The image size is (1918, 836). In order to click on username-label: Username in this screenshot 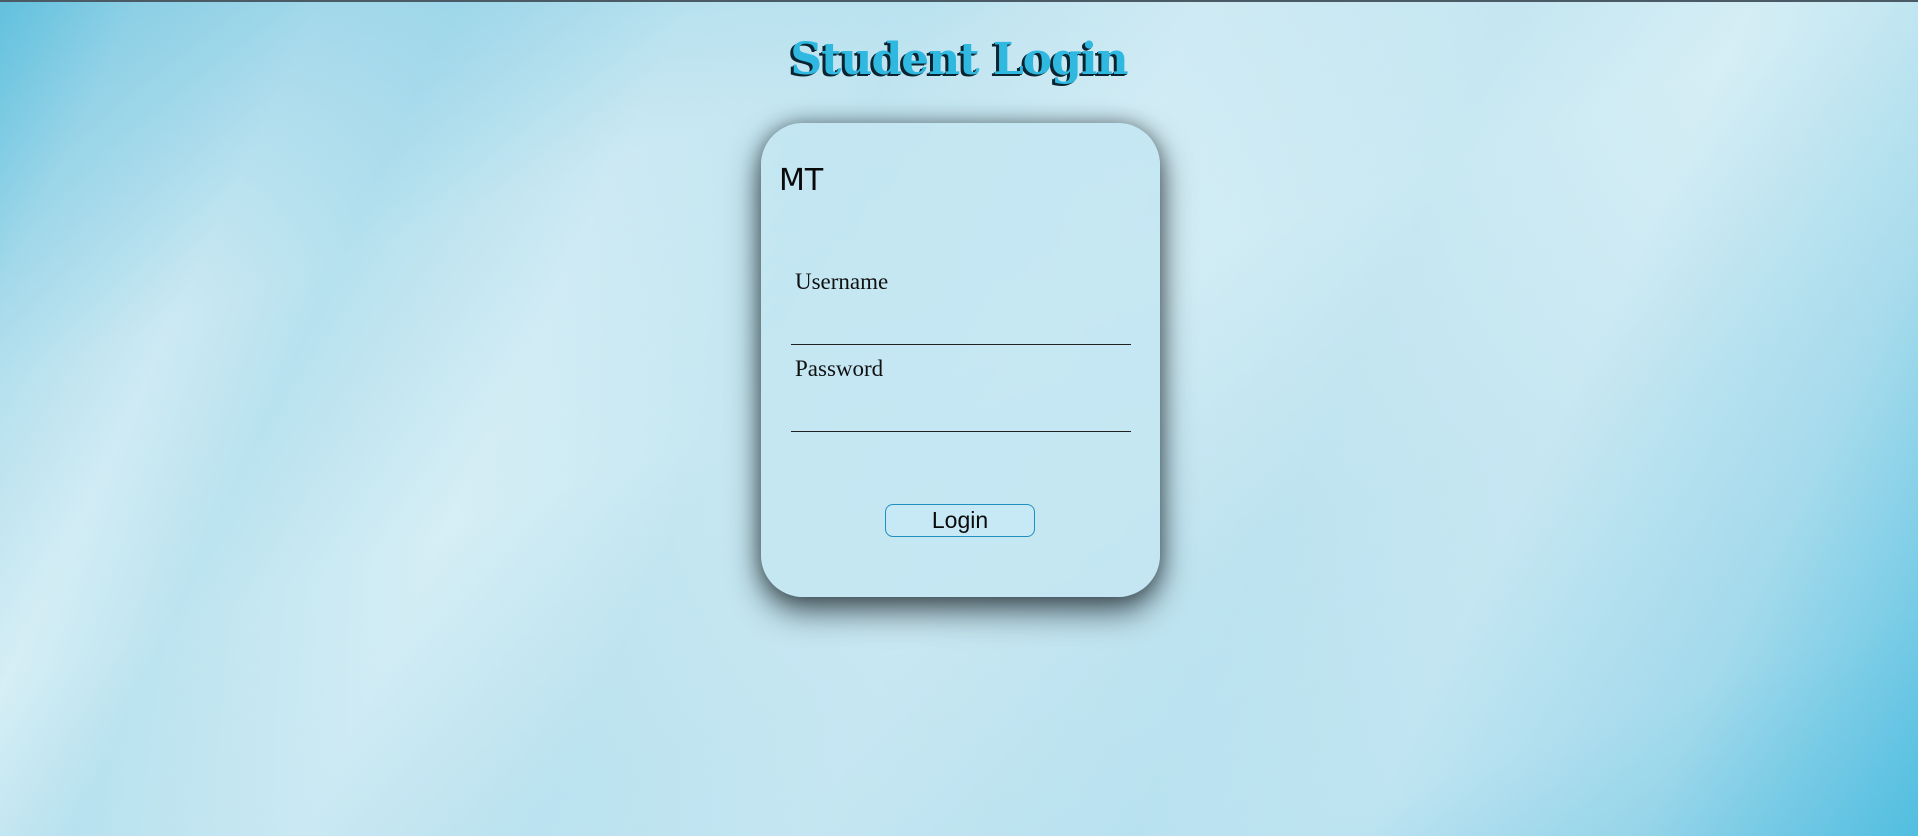, I will do `click(842, 281)`.